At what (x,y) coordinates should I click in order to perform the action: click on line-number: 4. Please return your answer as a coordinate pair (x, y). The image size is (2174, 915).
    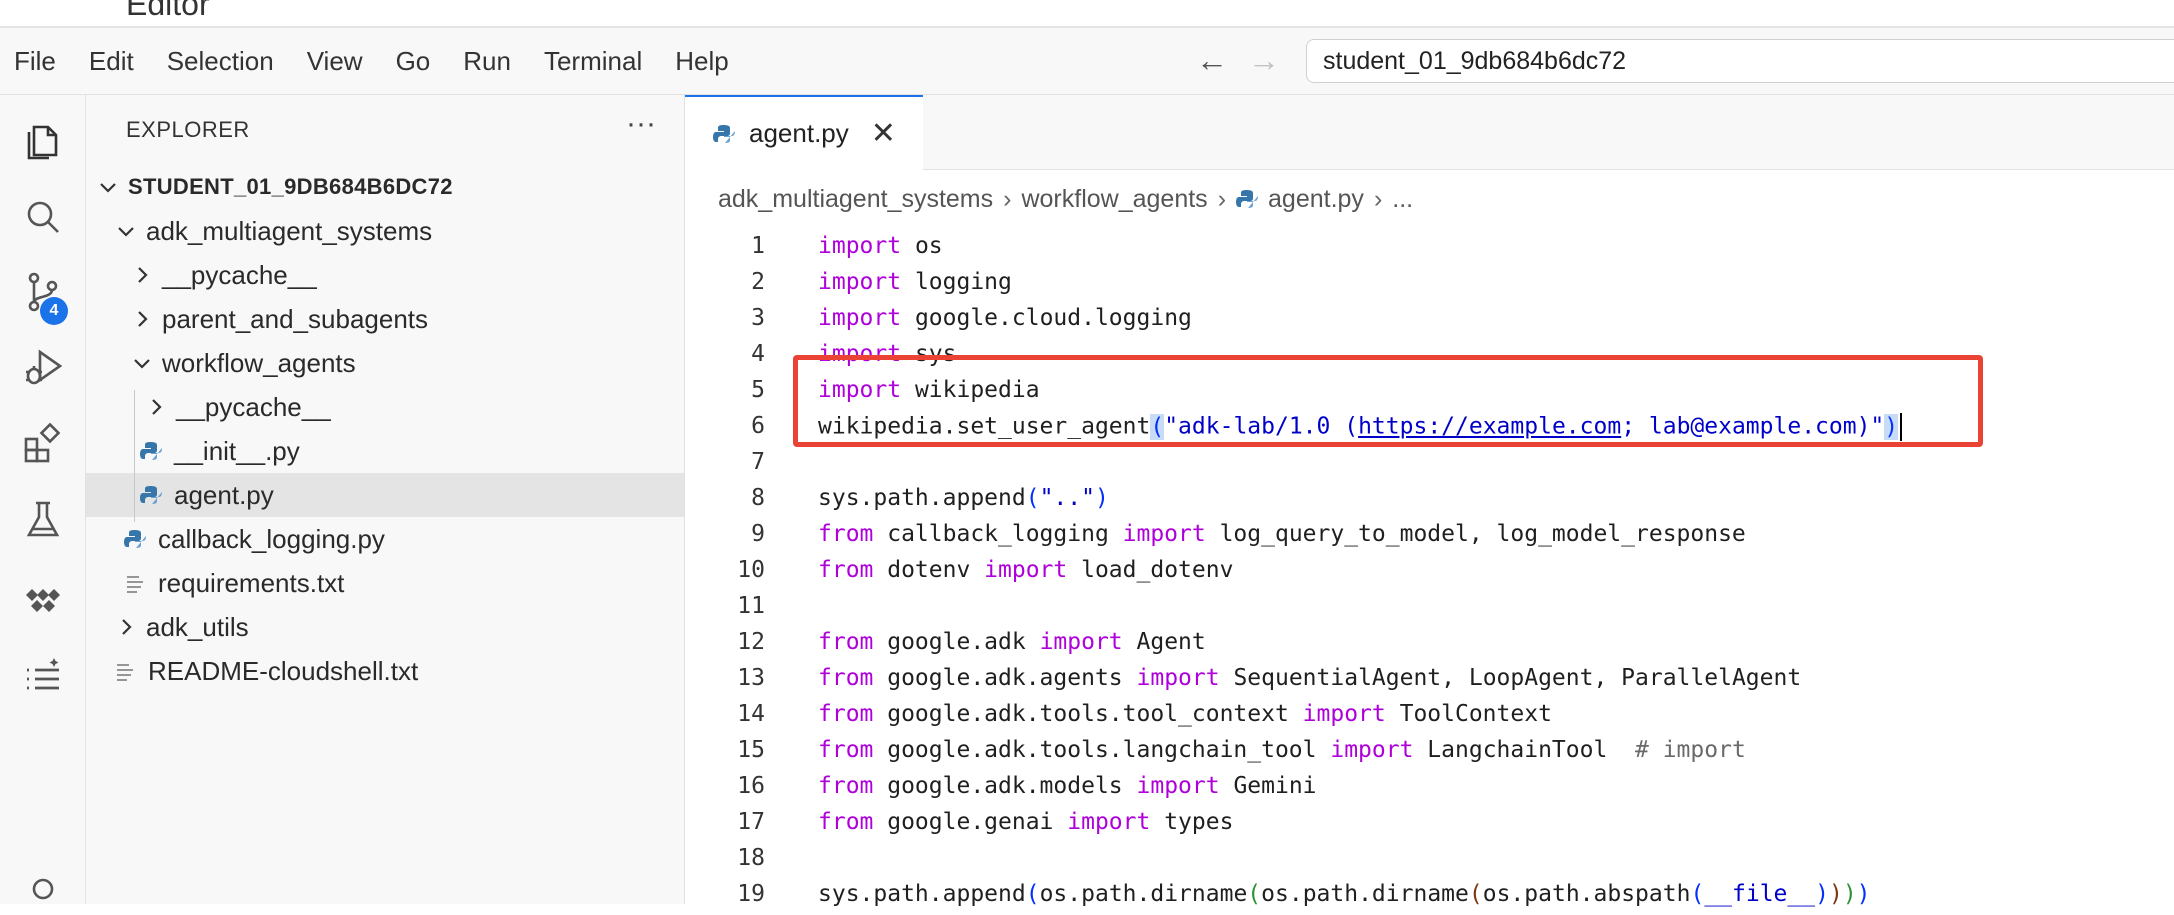
    Looking at the image, I should click on (758, 354).